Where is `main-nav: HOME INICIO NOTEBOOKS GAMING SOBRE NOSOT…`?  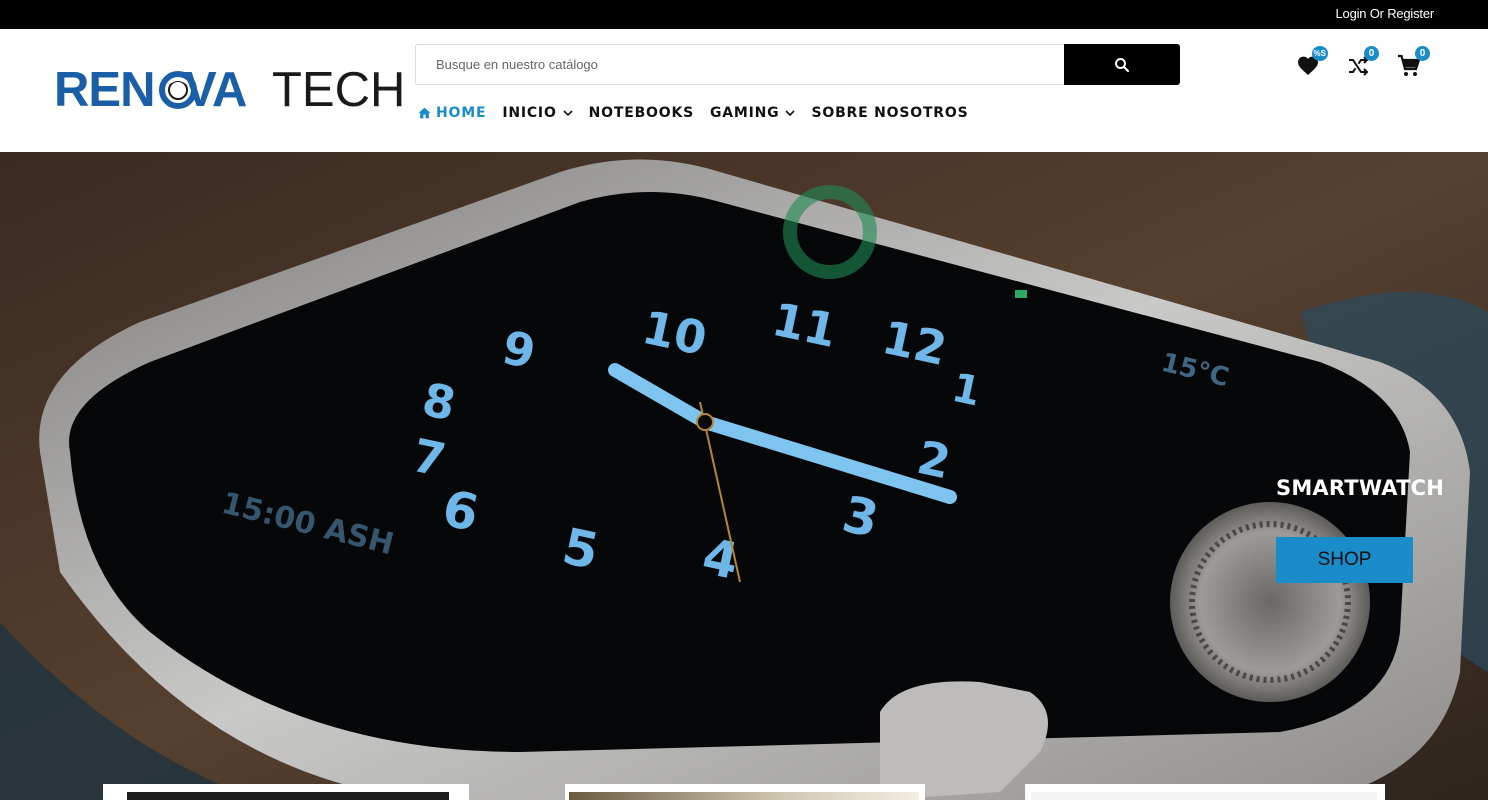
main-nav: HOME INICIO NOTEBOOKS GAMING SOBRE NOSOT… is located at coordinates (701, 113).